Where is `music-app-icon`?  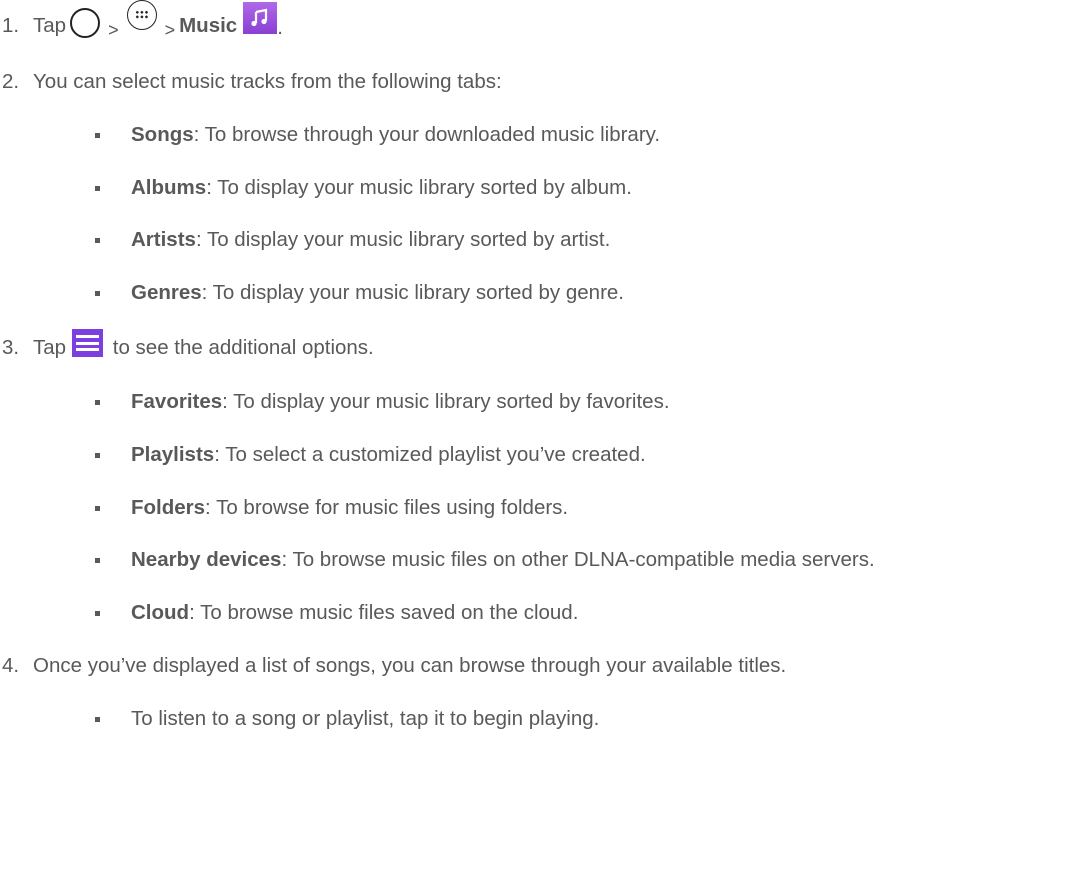
music-app-icon is located at coordinates (260, 18).